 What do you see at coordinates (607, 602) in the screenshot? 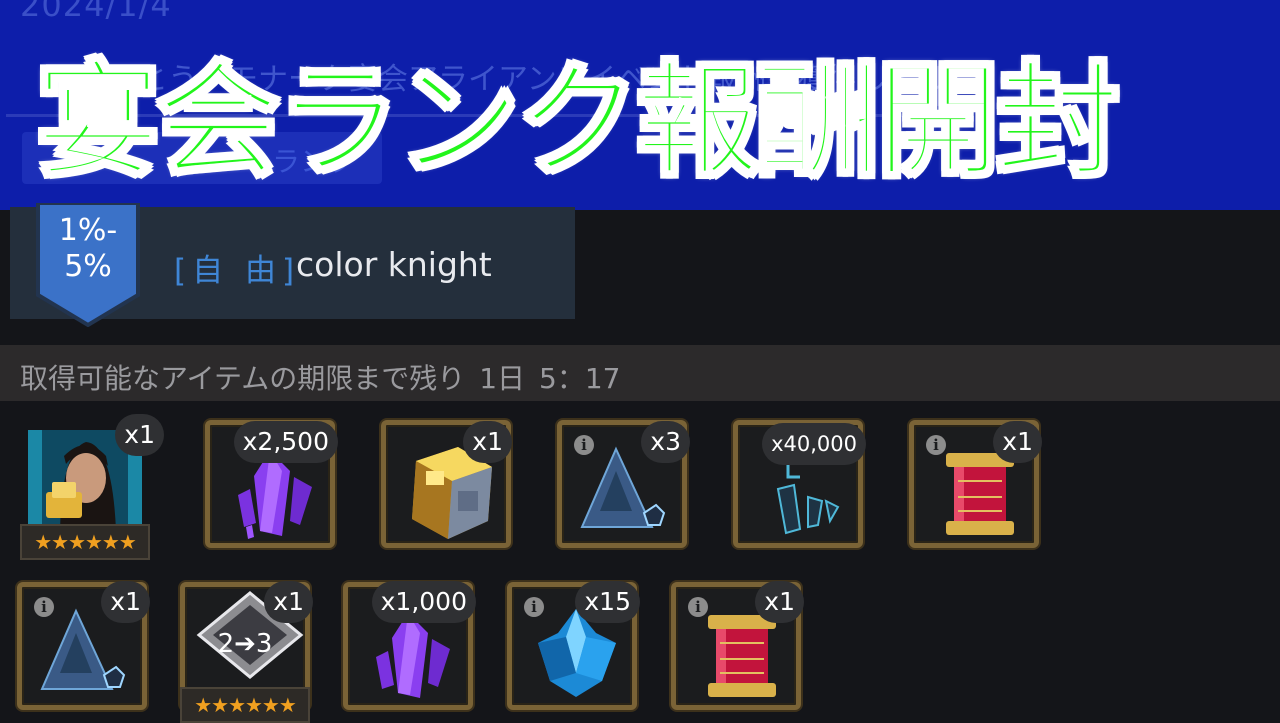
I see `reward-qty: x15` at bounding box center [607, 602].